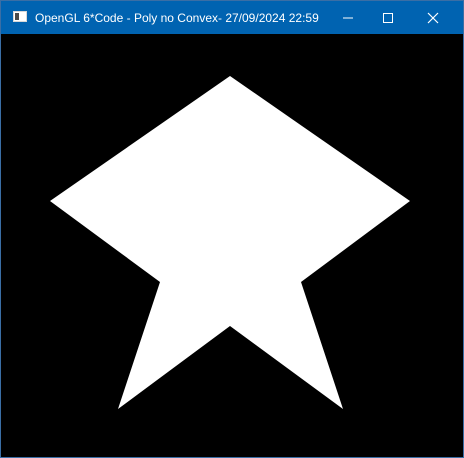 This screenshot has height=458, width=464. I want to click on maximize-button, so click(388, 17).